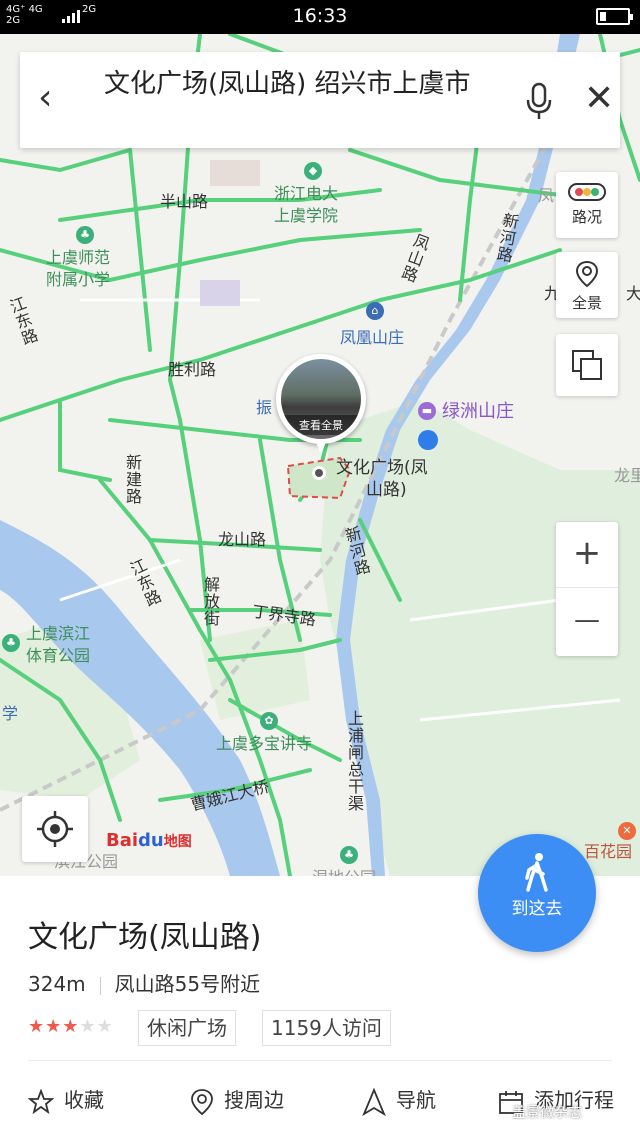 The width and height of the screenshot is (640, 1138). What do you see at coordinates (78, 279) in the screenshot?
I see `map-label-poi: 附属小学` at bounding box center [78, 279].